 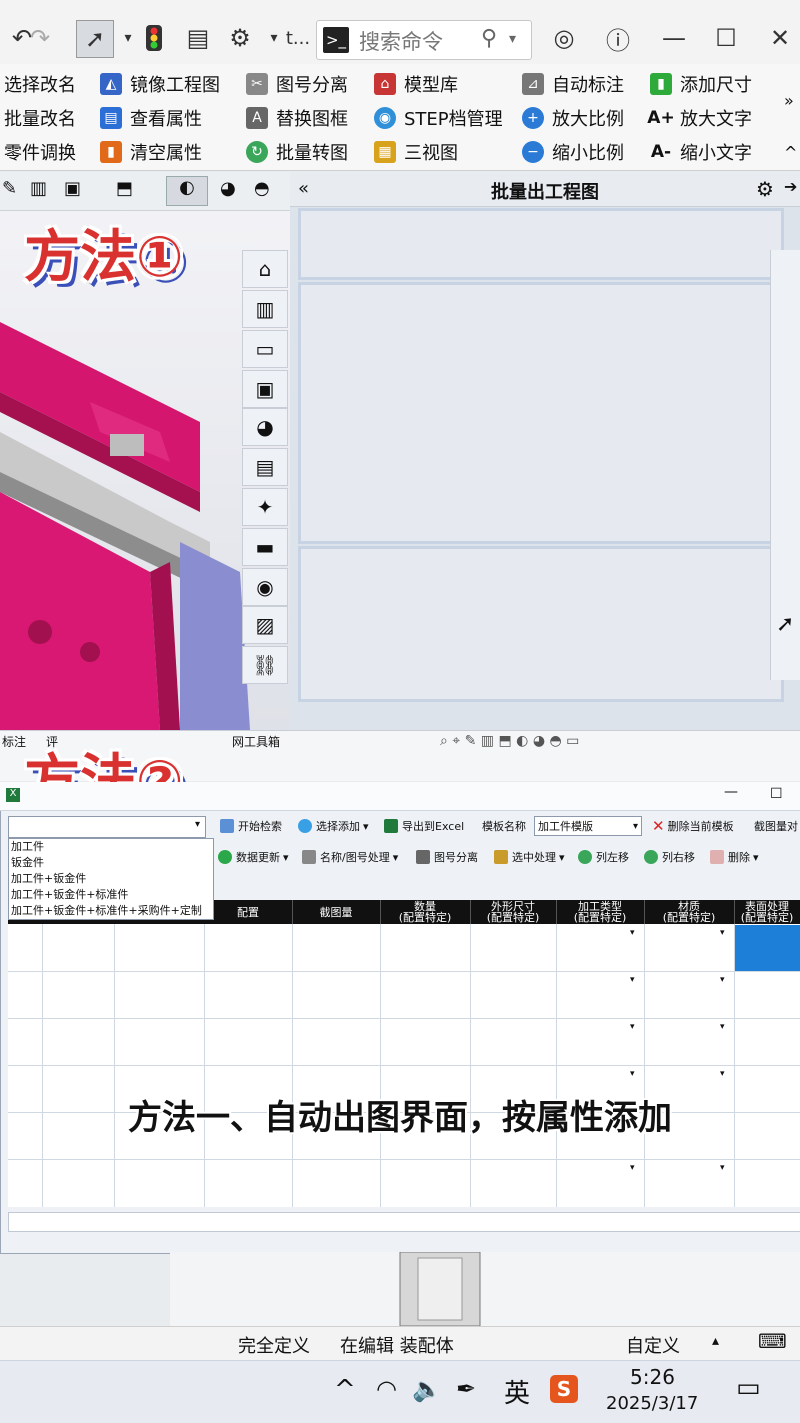 I want to click on selected-cell, so click(x=767, y=948).